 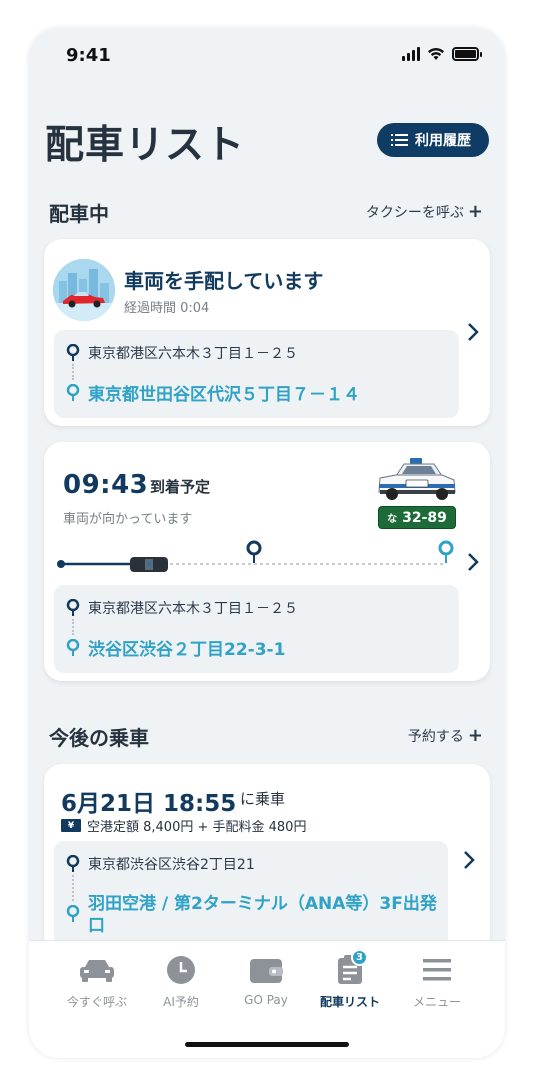 I want to click on price-row: ¥ 空港定額 8,400円 + 手配料金 480円, so click(x=183, y=825).